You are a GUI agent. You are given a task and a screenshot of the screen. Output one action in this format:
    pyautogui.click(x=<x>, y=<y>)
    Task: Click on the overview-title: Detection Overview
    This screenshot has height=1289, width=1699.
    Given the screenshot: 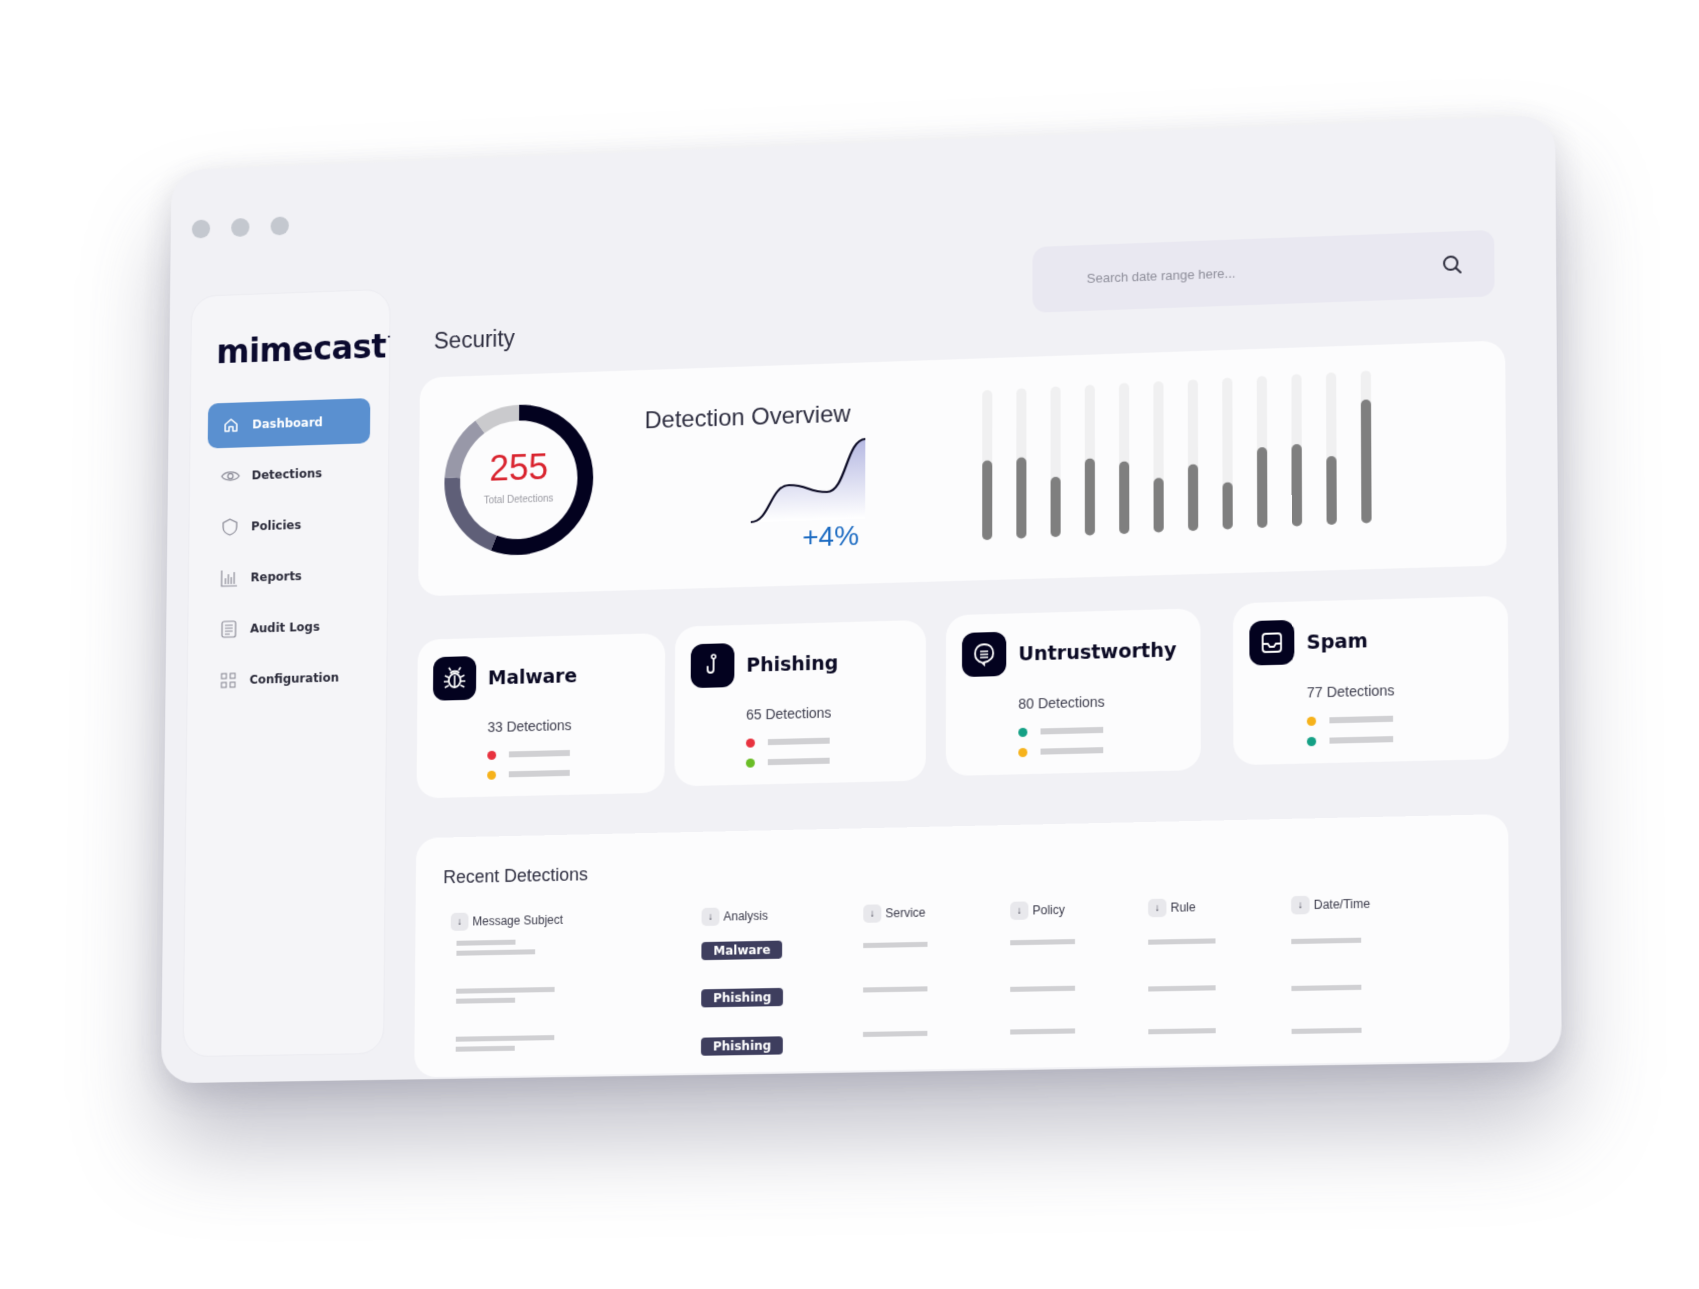 What is the action you would take?
    pyautogui.click(x=747, y=417)
    